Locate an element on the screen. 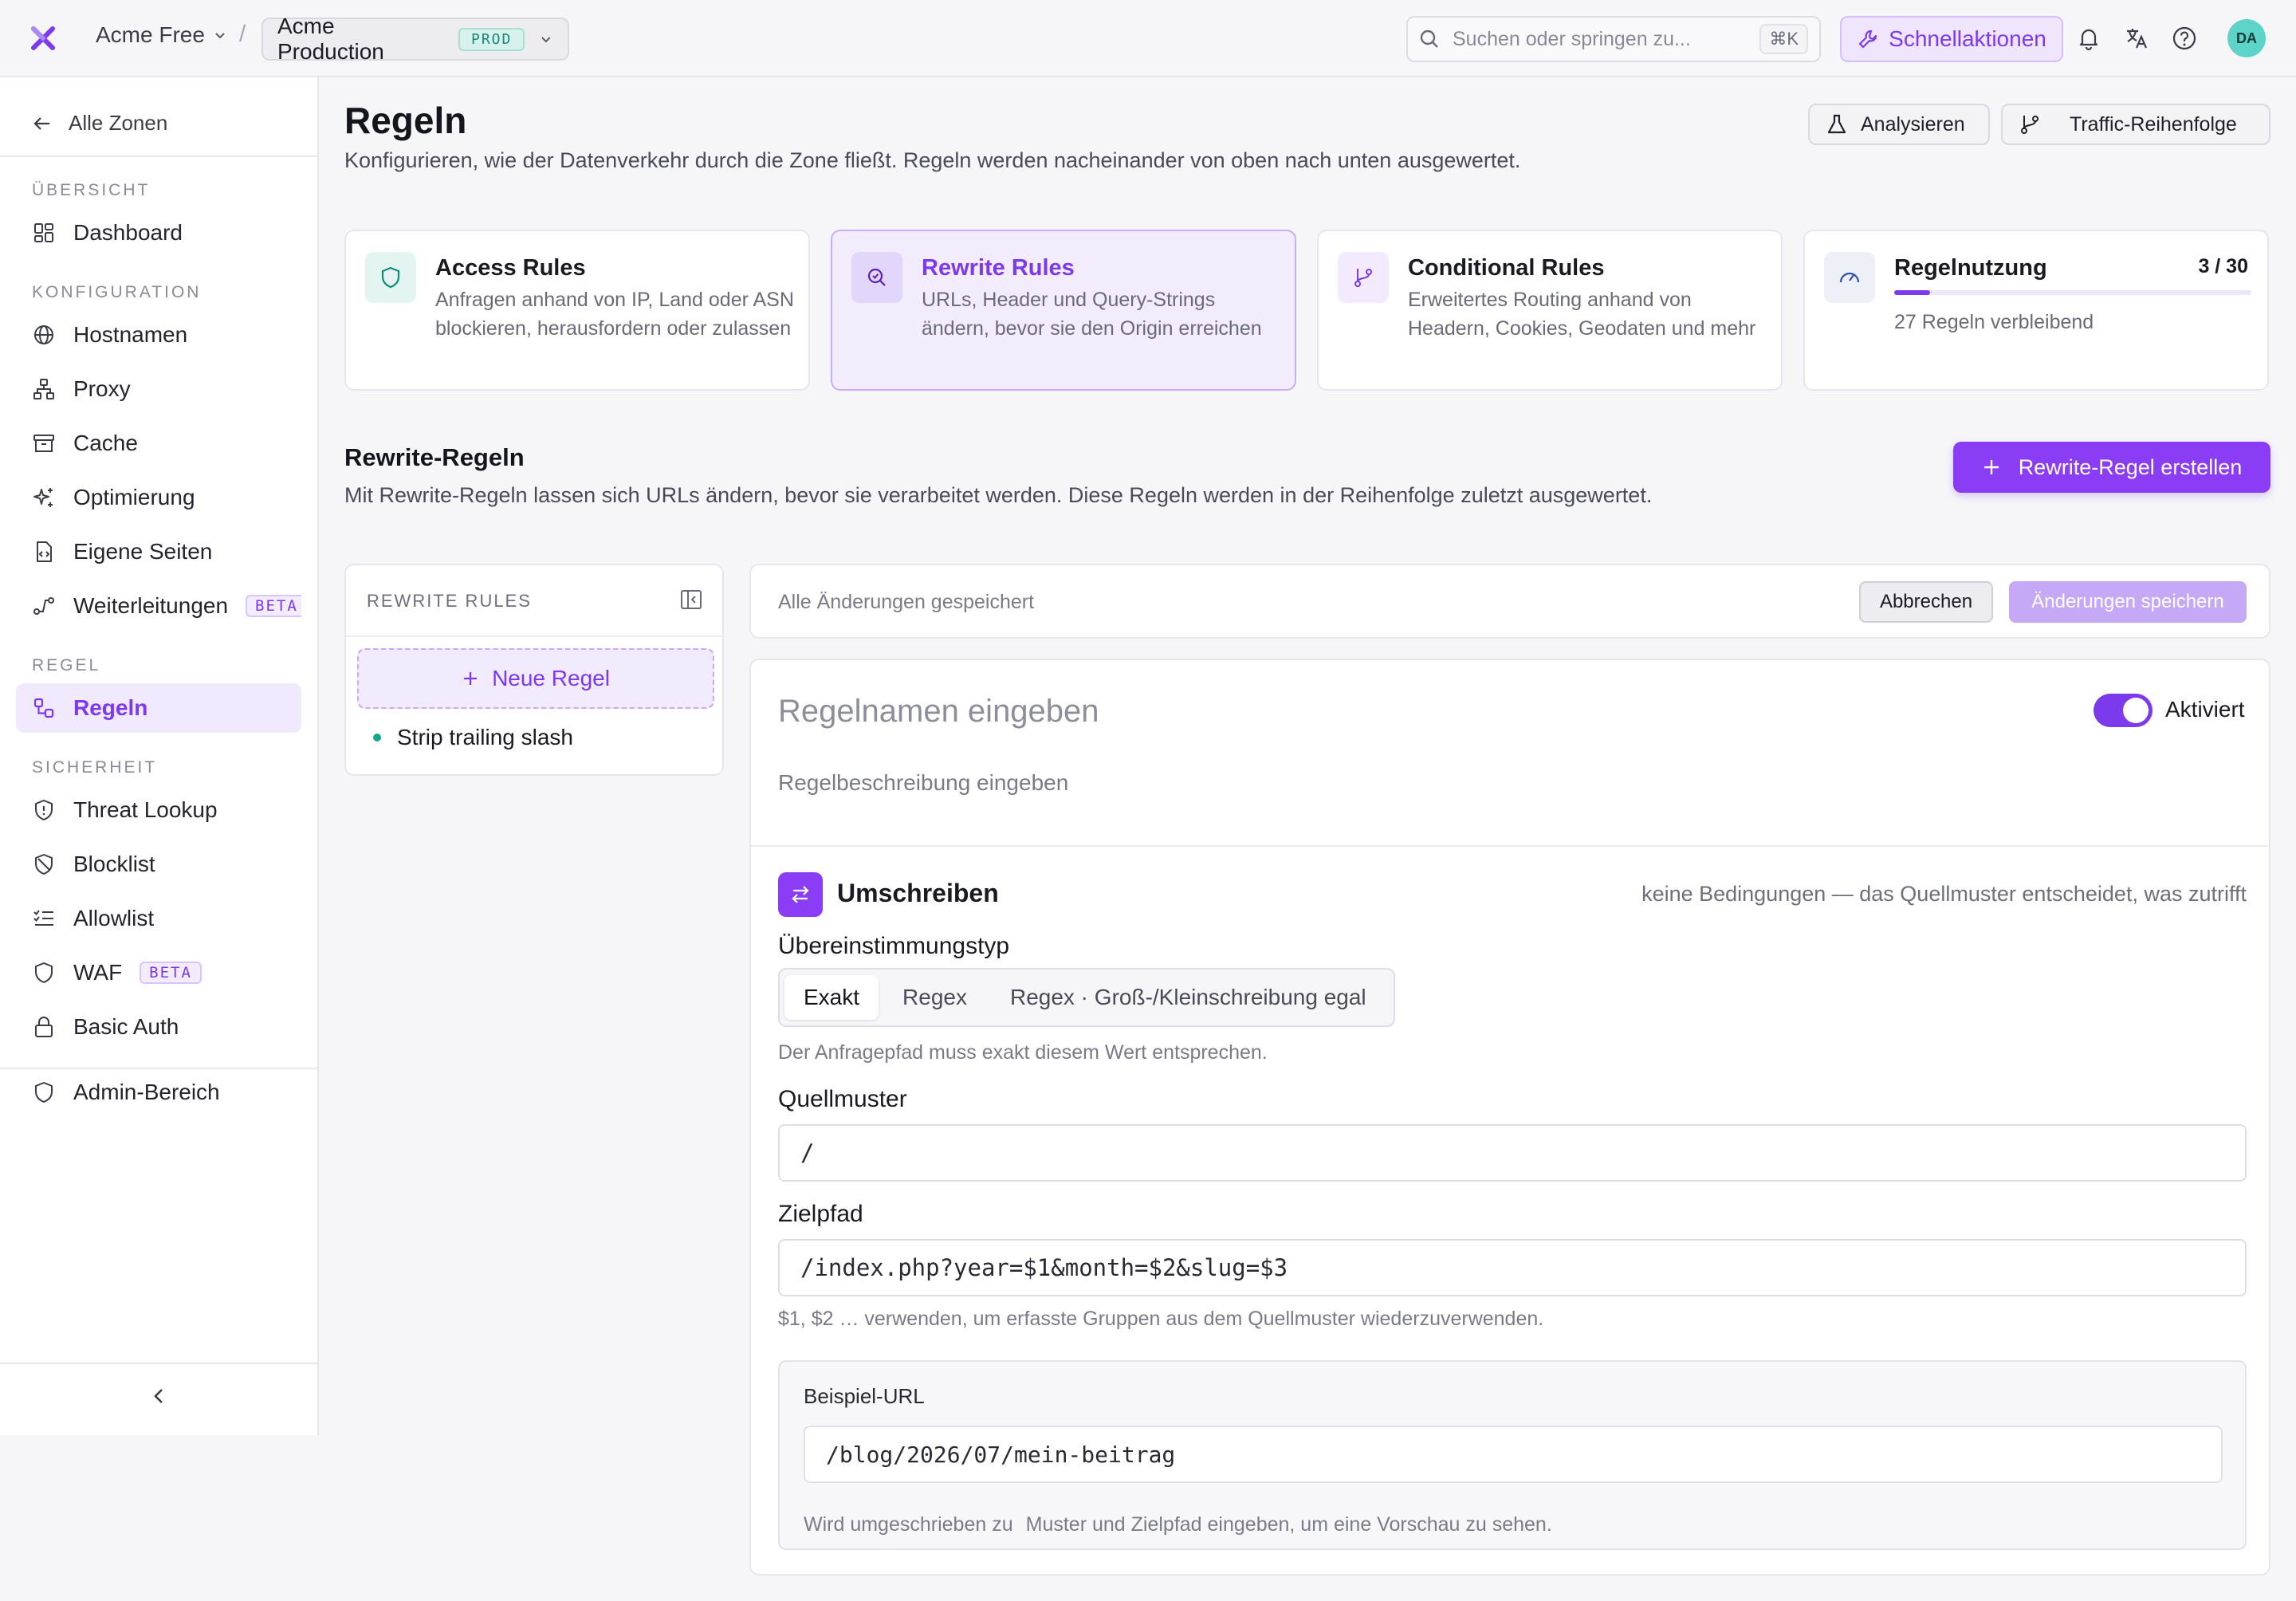  sidebar-item-label: Proxy is located at coordinates (102, 388).